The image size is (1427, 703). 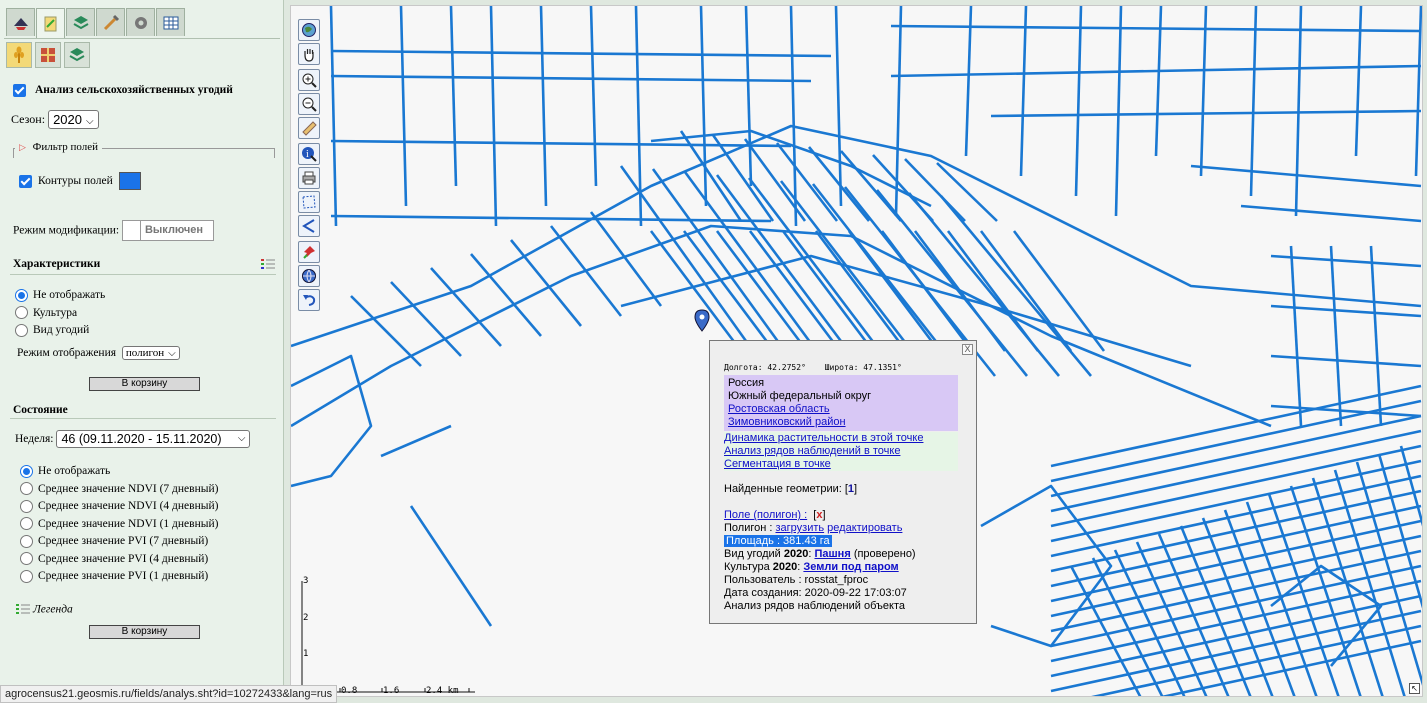 What do you see at coordinates (309, 202) in the screenshot?
I see `select-polygon-icon` at bounding box center [309, 202].